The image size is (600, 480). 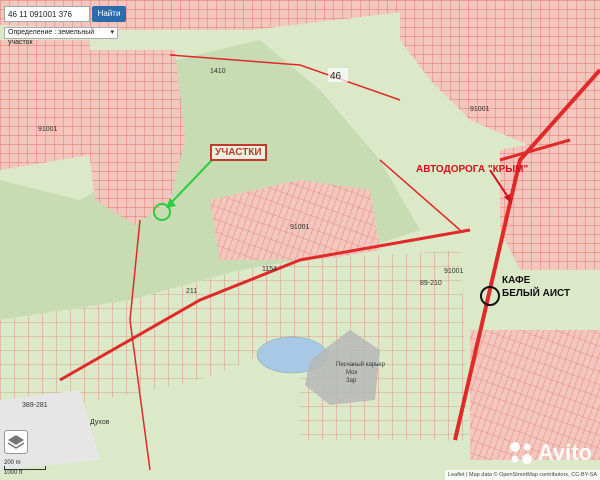 What do you see at coordinates (25, 468) in the screenshot?
I see `scale-bar: 200 m 1000 ft` at bounding box center [25, 468].